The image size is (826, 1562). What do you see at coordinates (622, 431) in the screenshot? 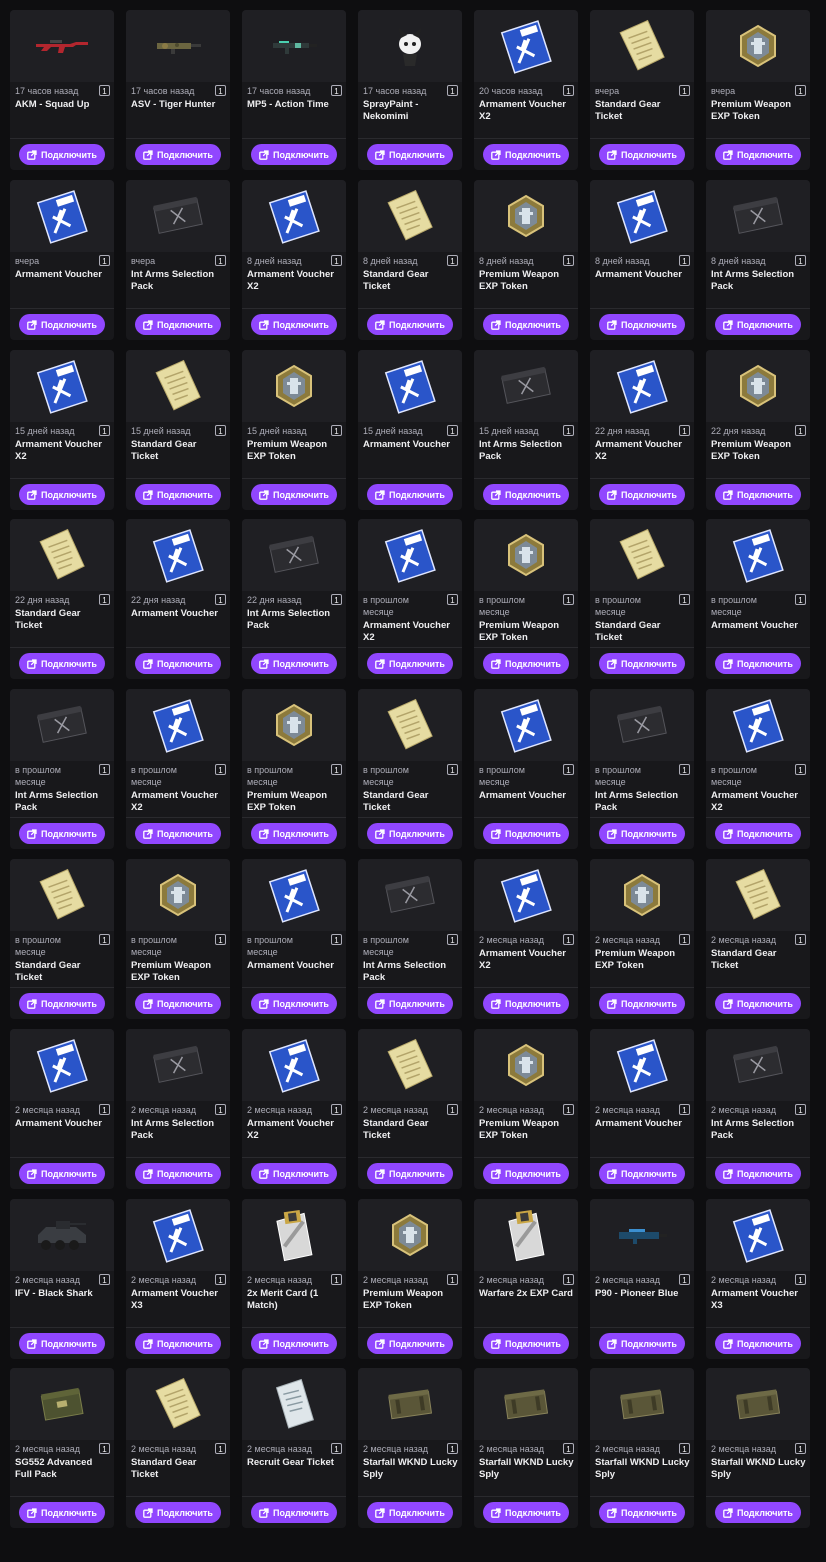
I see `claimed-time: 22 дня назад` at bounding box center [622, 431].